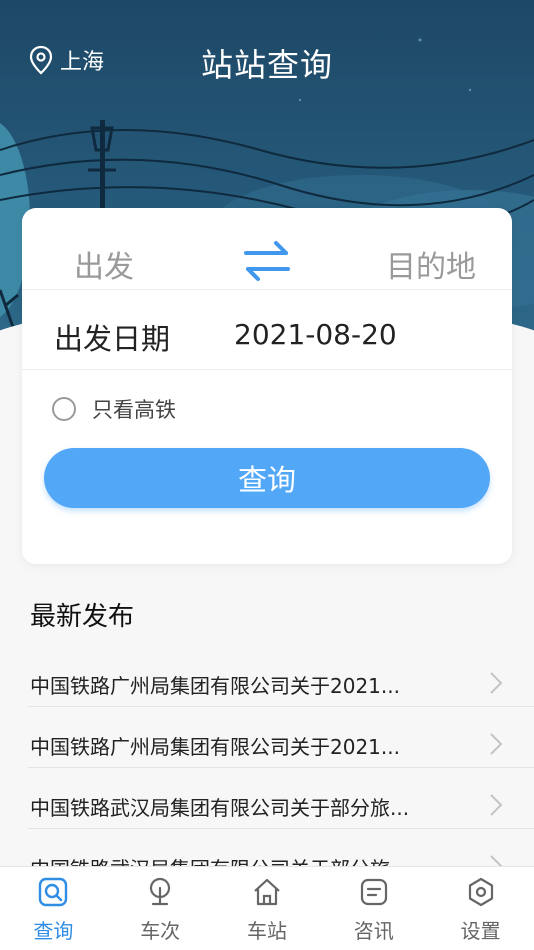  I want to click on top-bar: 上海 站站查询, so click(267, 60).